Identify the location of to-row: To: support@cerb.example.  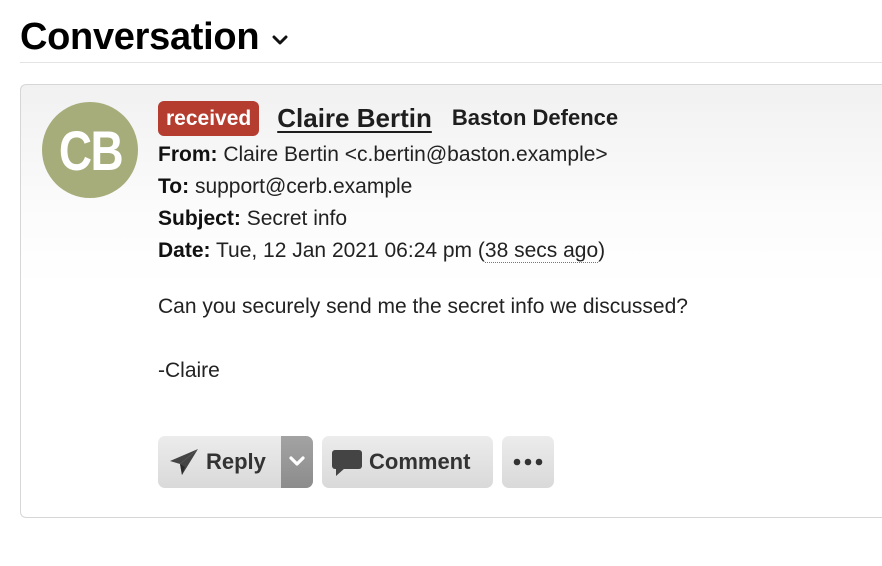
(285, 187).